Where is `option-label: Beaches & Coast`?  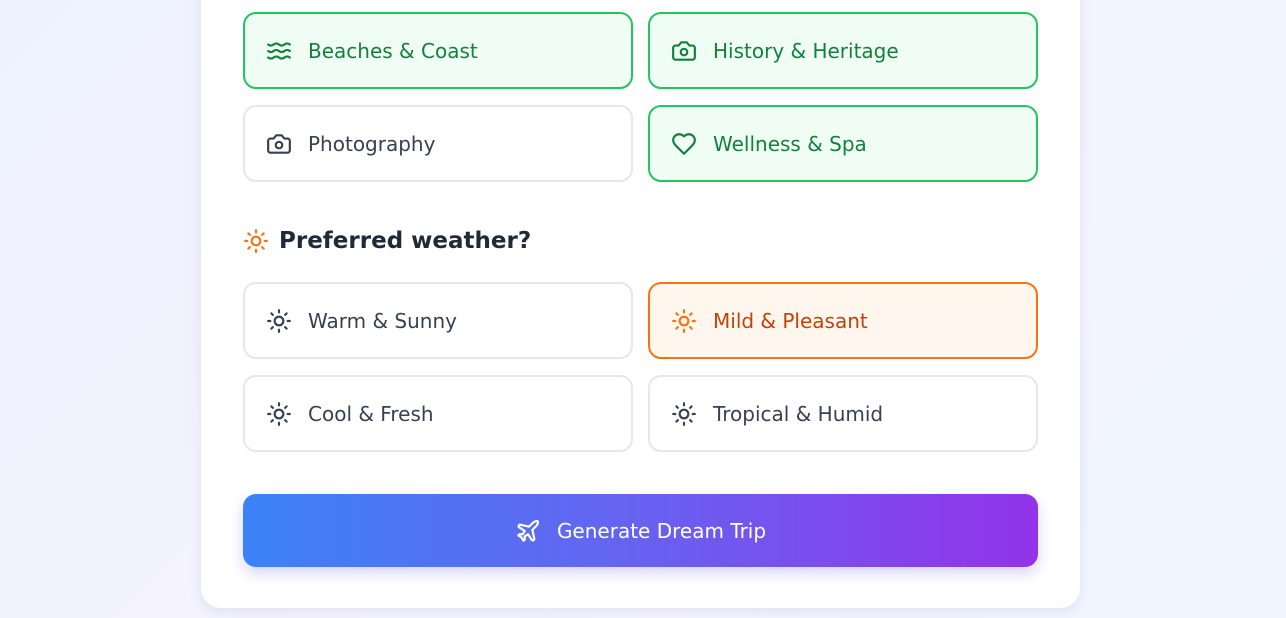
option-label: Beaches & Coast is located at coordinates (393, 50).